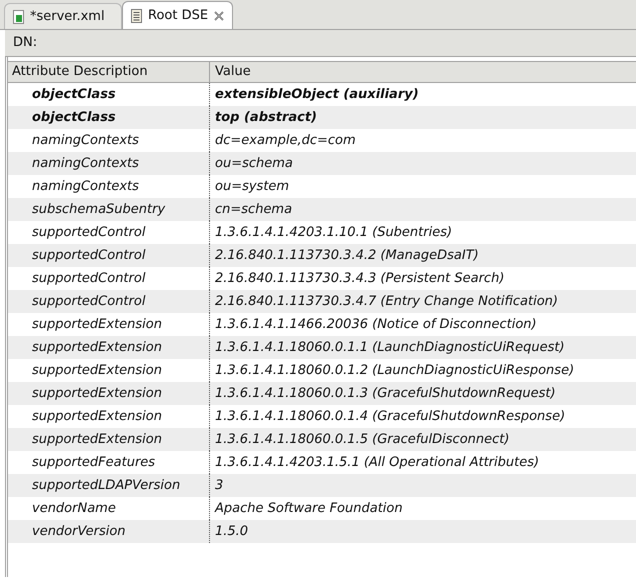 The height and width of the screenshot is (579, 636). Describe the element at coordinates (376, 325) in the screenshot. I see `value-cell-text: 1.3.6.1.4.1.1466.20036 (Notice of Disconnection)` at that location.